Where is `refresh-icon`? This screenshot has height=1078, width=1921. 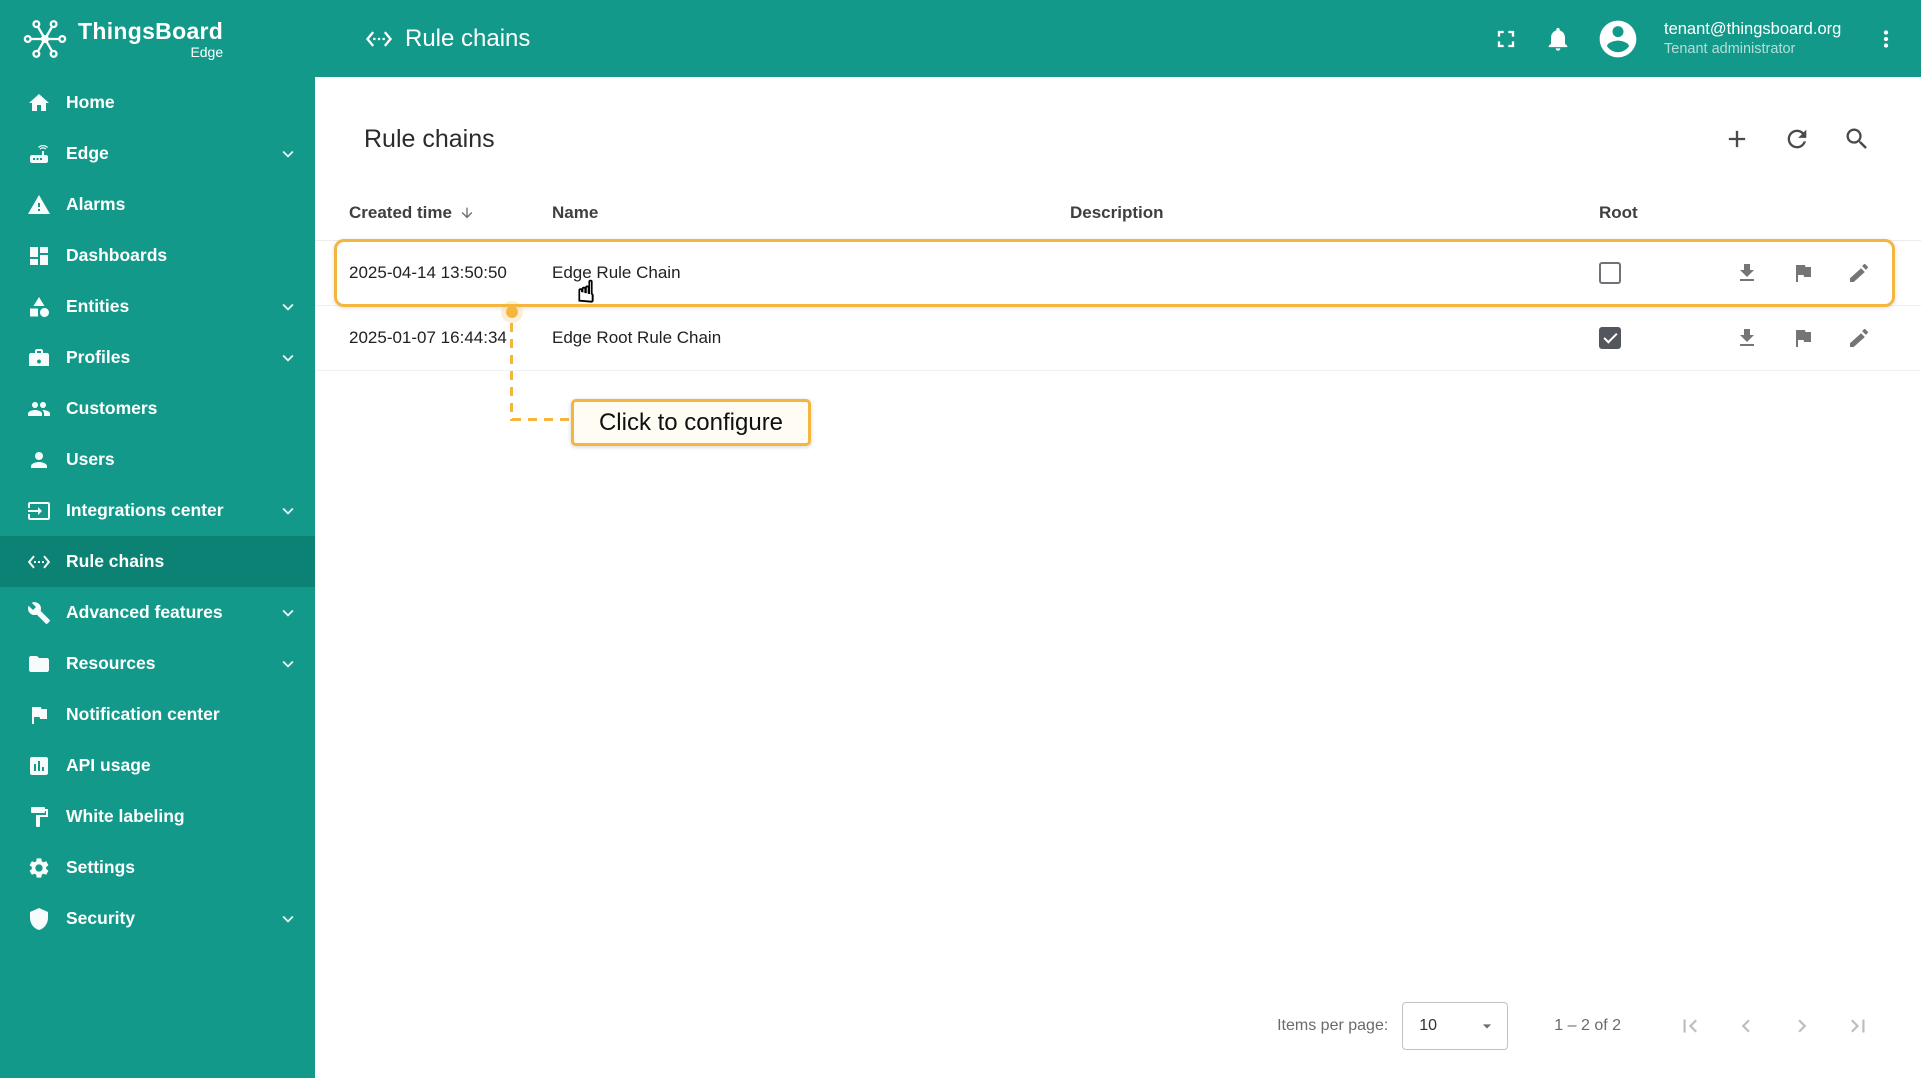
refresh-icon is located at coordinates (1797, 139).